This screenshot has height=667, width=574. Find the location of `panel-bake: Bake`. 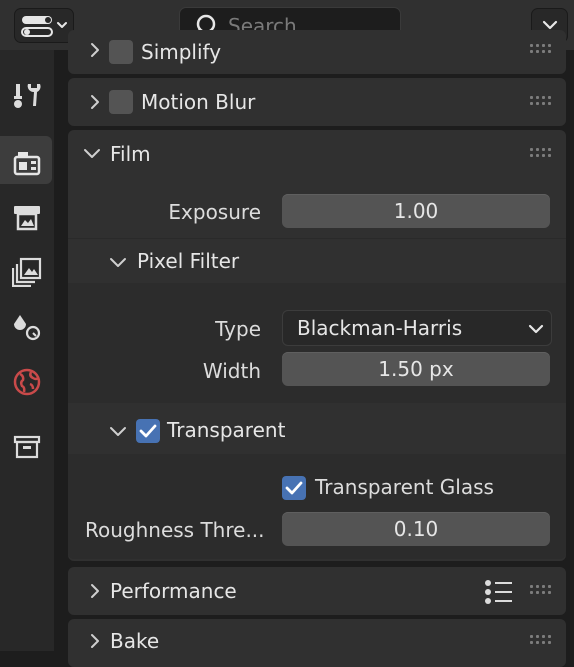

panel-bake: Bake is located at coordinates (317, 643).